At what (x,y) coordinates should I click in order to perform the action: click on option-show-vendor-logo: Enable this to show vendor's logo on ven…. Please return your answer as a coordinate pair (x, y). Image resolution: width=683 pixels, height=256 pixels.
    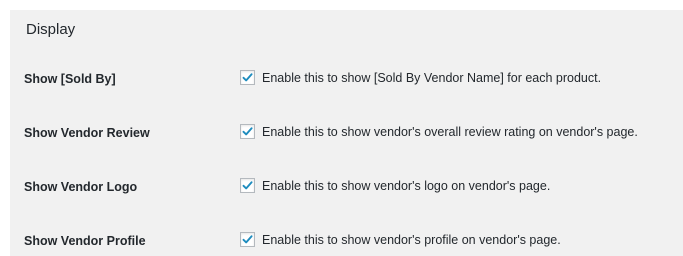
    Looking at the image, I should click on (395, 185).